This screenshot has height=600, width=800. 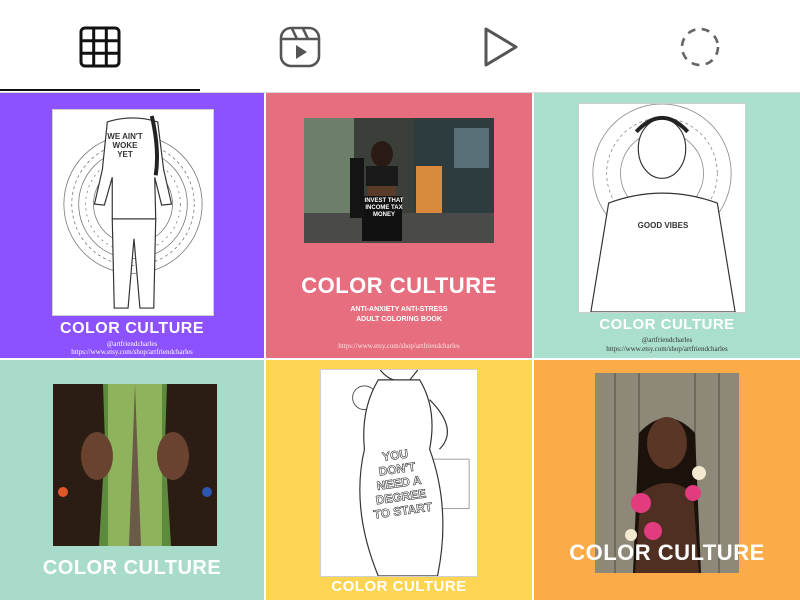 I want to click on play-icon, so click(x=501, y=46).